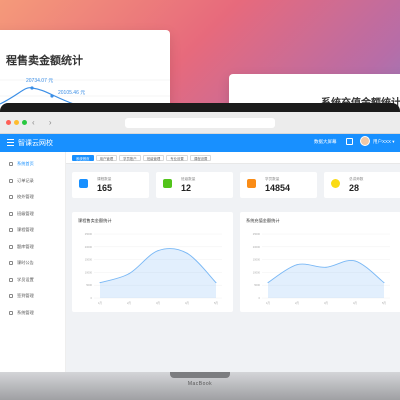 The image size is (400, 400). Describe the element at coordinates (25, 246) in the screenshot. I see `sidebar-item-label: 题库管理` at that location.